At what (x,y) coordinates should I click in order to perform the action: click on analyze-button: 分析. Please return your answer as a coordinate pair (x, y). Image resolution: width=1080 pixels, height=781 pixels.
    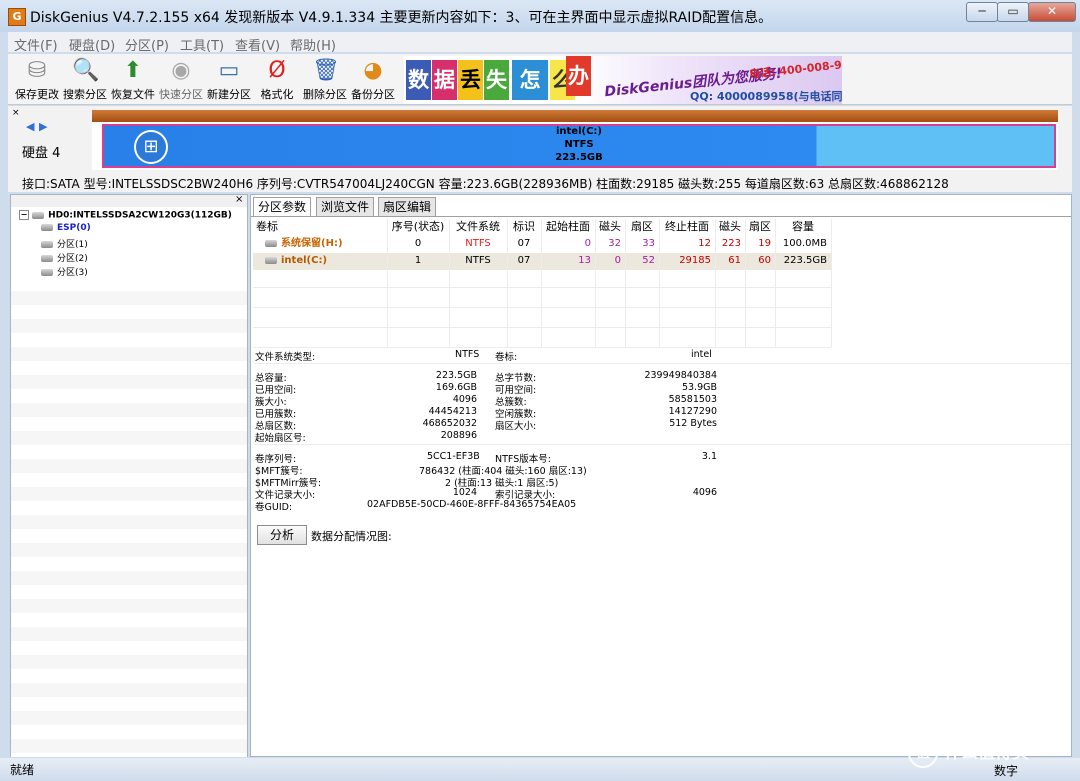
    Looking at the image, I should click on (282, 535).